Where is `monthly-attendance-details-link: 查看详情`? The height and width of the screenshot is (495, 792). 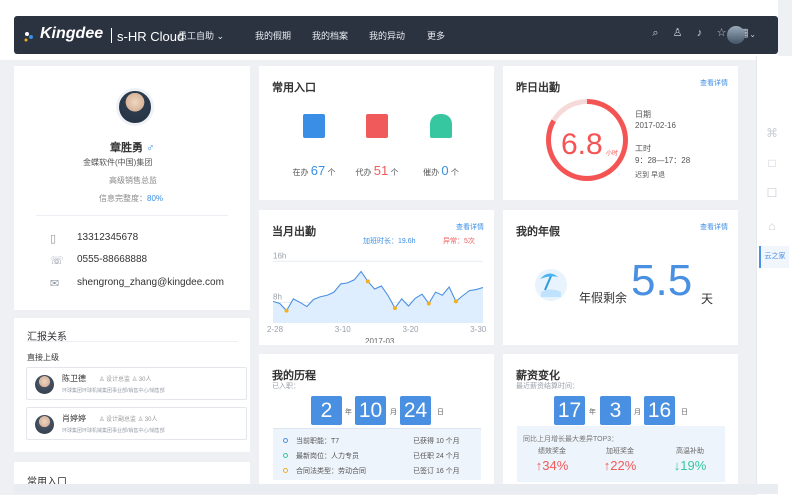
monthly-attendance-details-link: 查看详情 is located at coordinates (470, 227).